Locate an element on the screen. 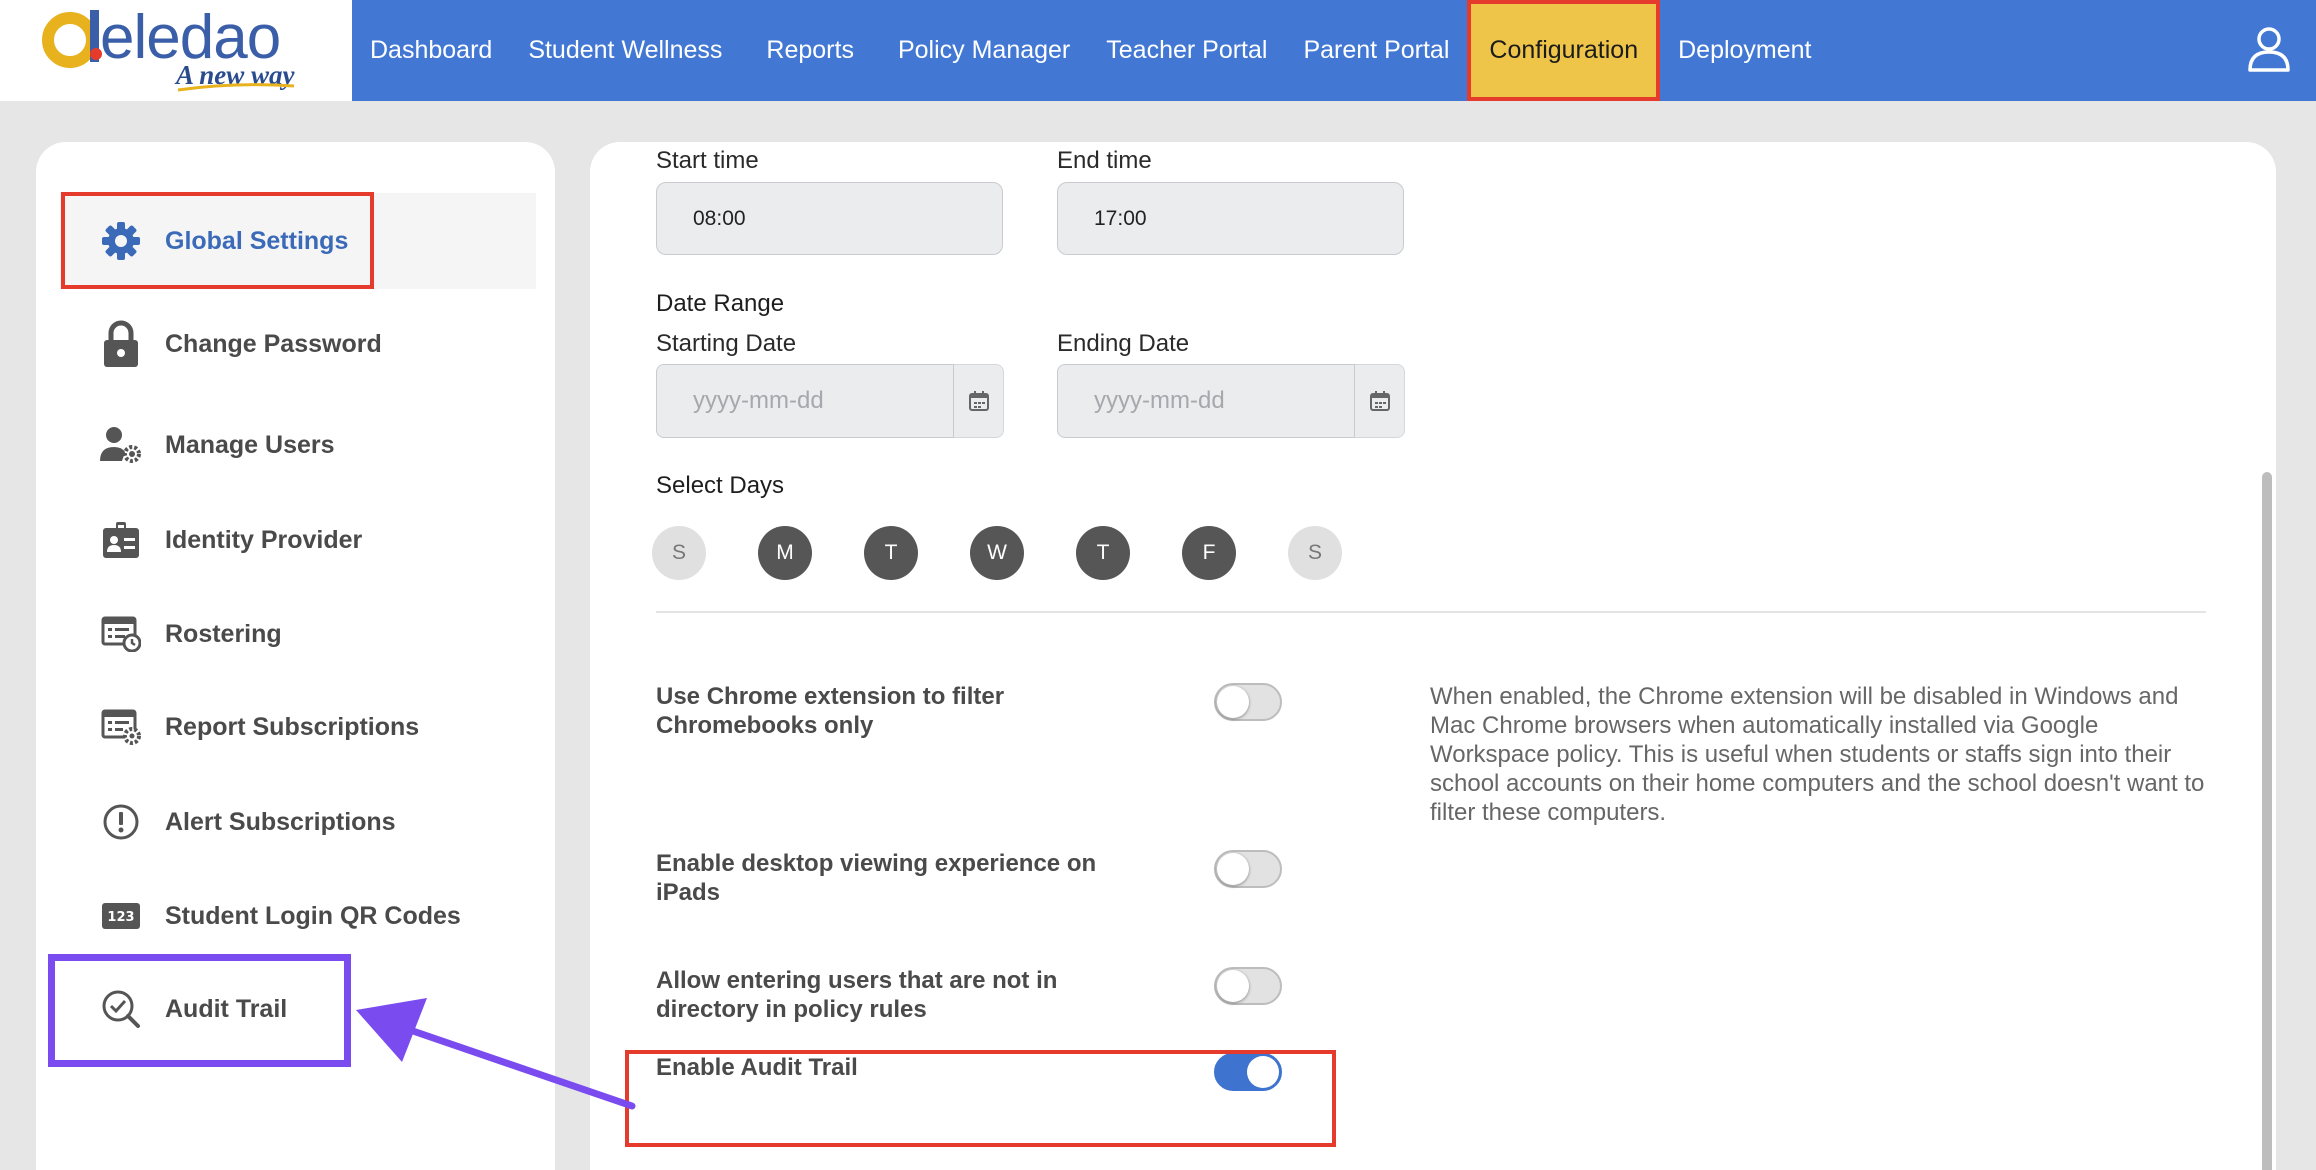 Image resolution: width=2316 pixels, height=1170 pixels. alert-icon is located at coordinates (121, 822).